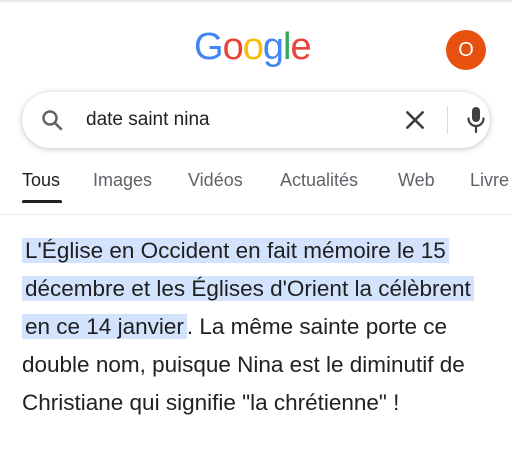  Describe the element at coordinates (256, 214) in the screenshot. I see `tabs-divider` at that location.